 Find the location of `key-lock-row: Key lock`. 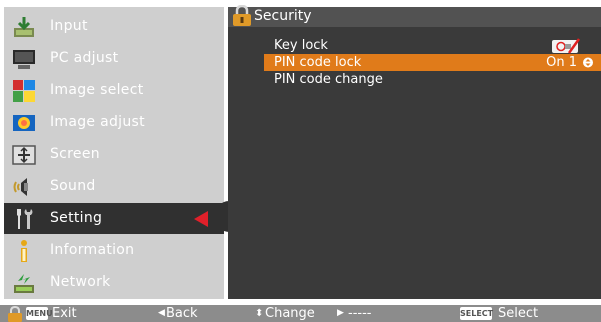

key-lock-row: Key lock is located at coordinates (432, 45).